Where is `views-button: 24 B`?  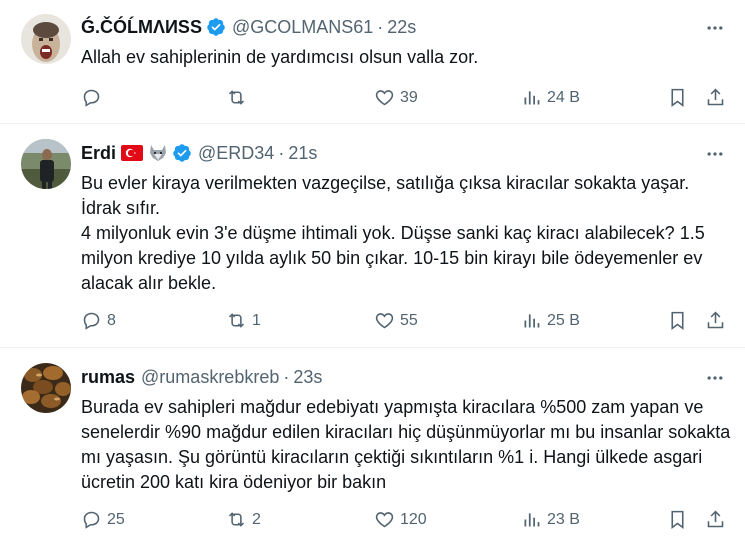
views-button: 24 B is located at coordinates (550, 97).